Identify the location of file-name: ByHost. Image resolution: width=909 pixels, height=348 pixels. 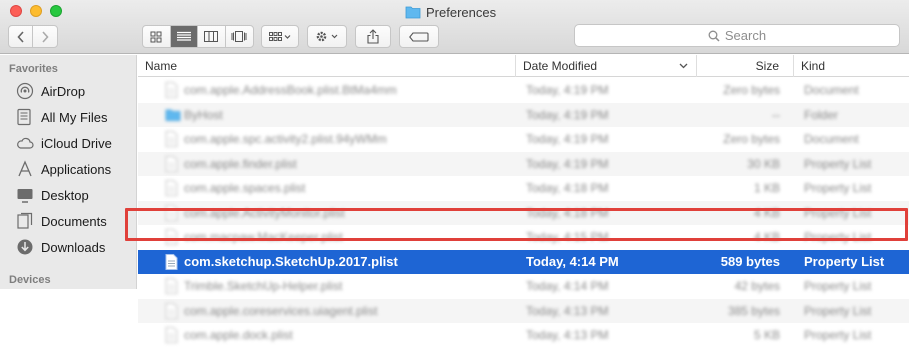
(203, 114).